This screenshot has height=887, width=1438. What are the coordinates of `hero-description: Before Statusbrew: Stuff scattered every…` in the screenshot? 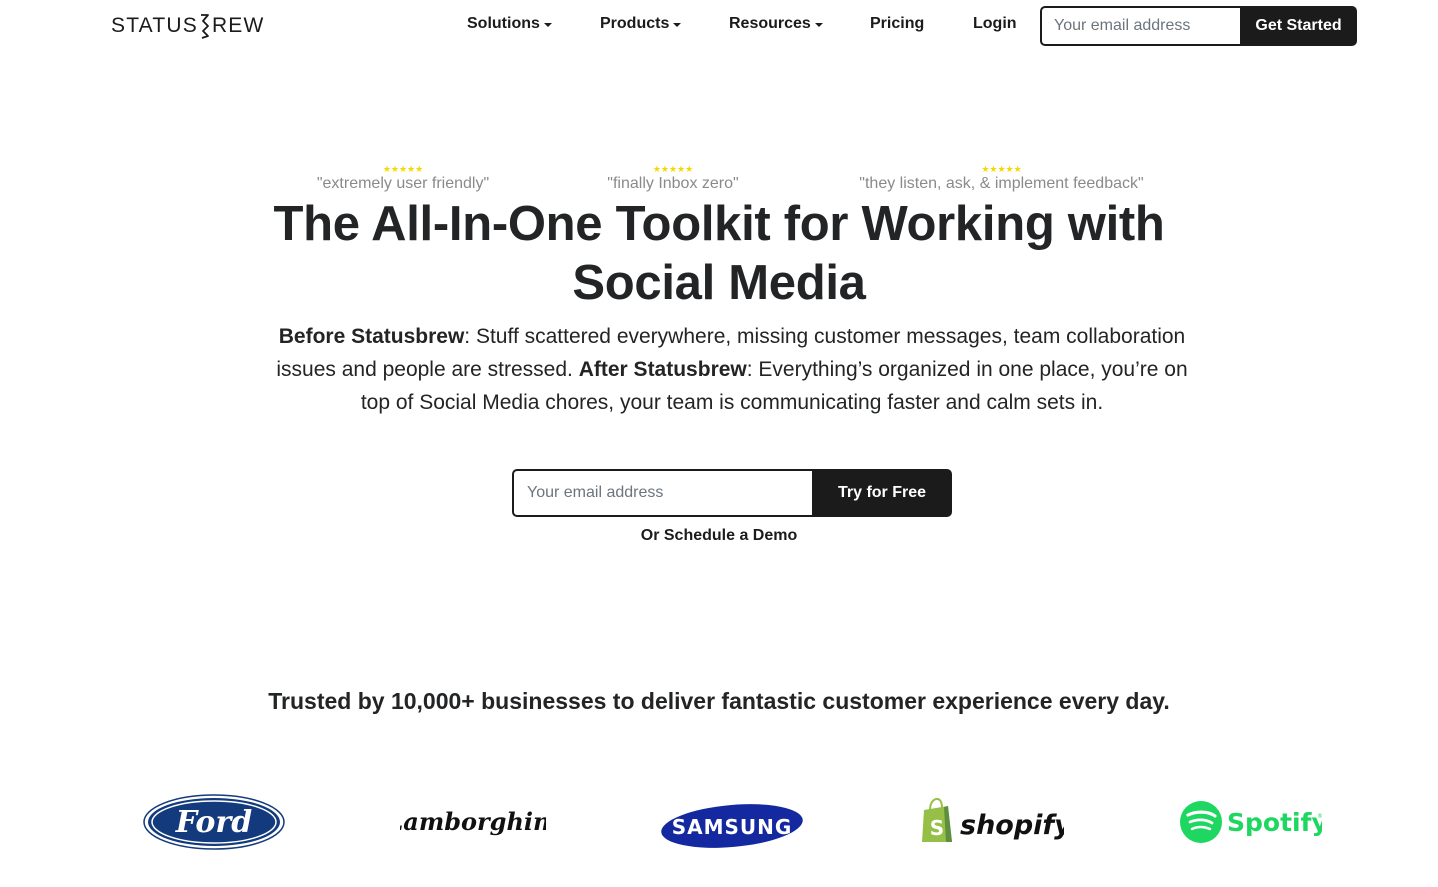 It's located at (732, 369).